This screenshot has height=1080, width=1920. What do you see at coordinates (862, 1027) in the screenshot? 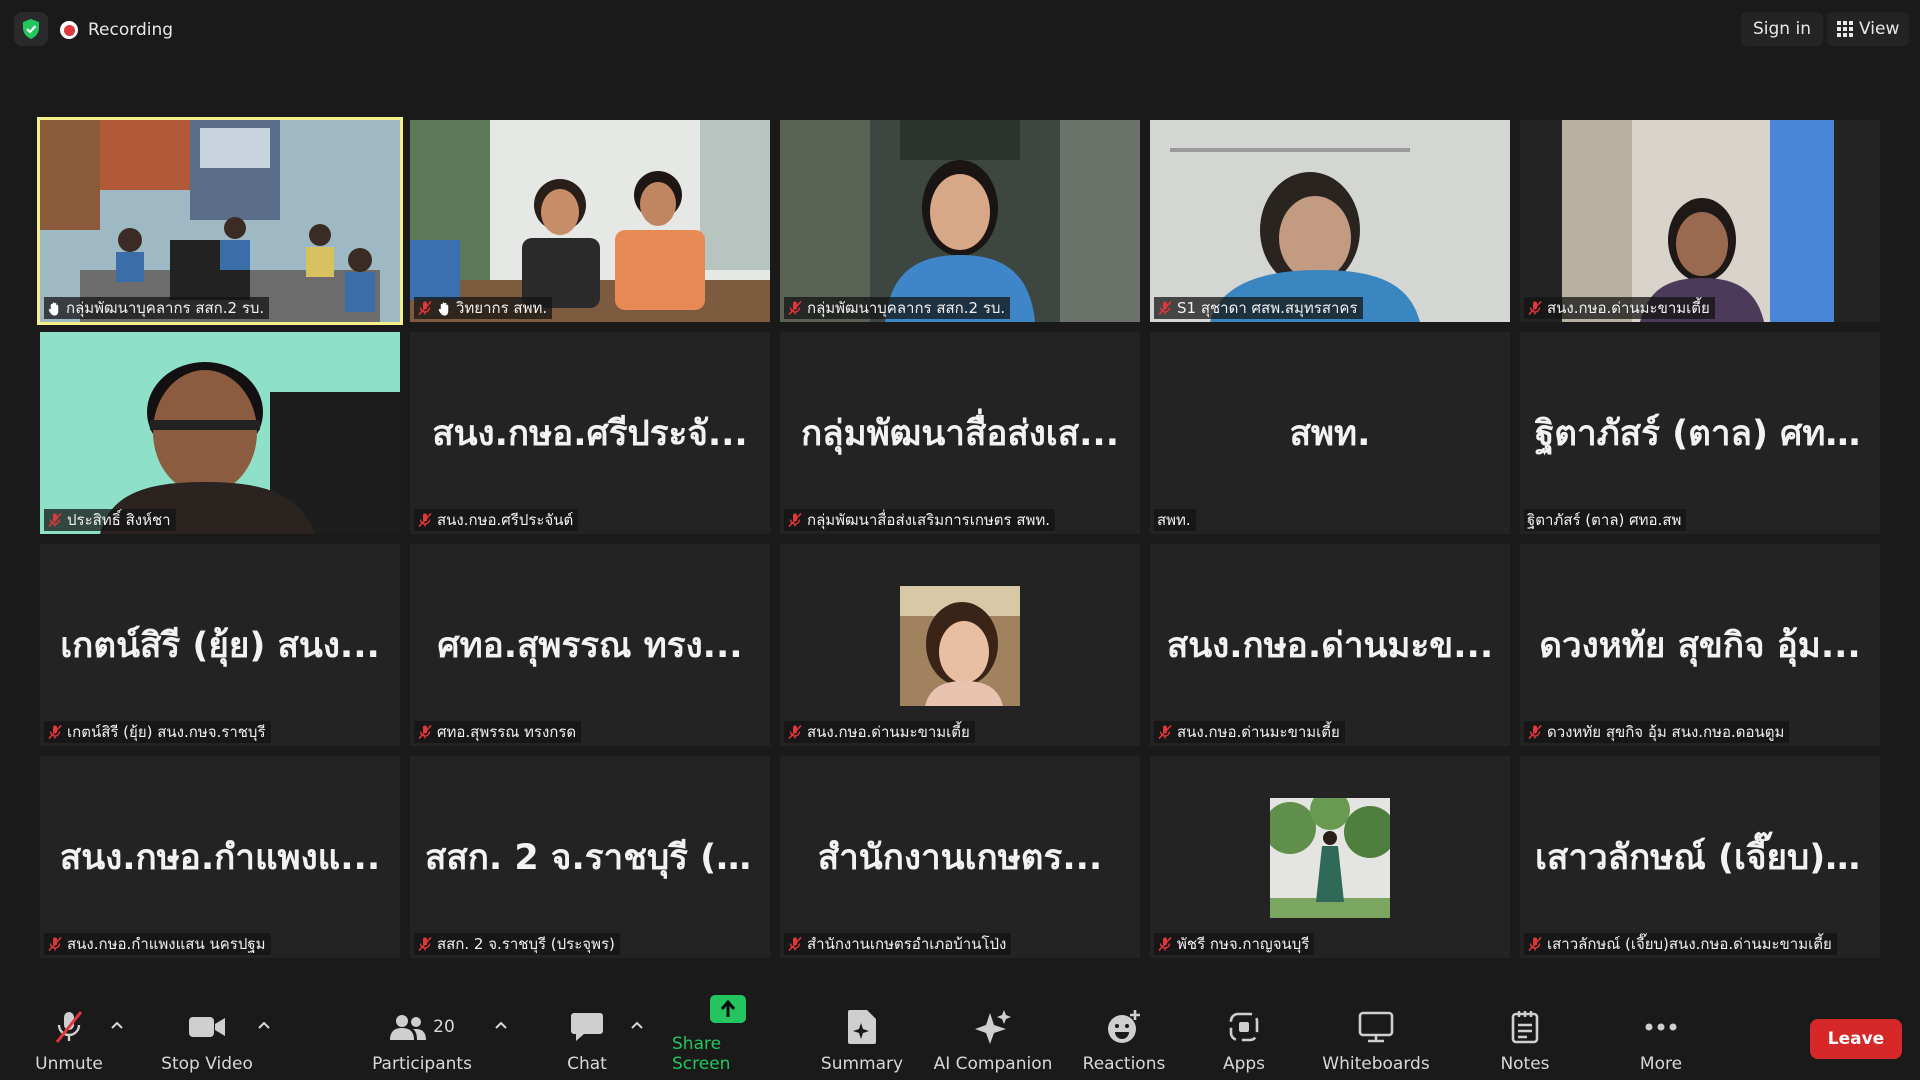
I see `summary-document-icon` at bounding box center [862, 1027].